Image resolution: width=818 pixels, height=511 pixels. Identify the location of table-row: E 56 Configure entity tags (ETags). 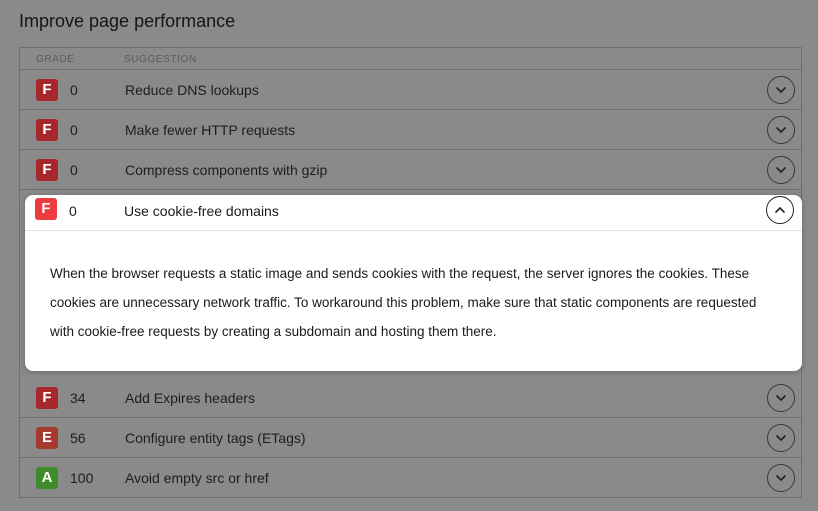
(410, 438).